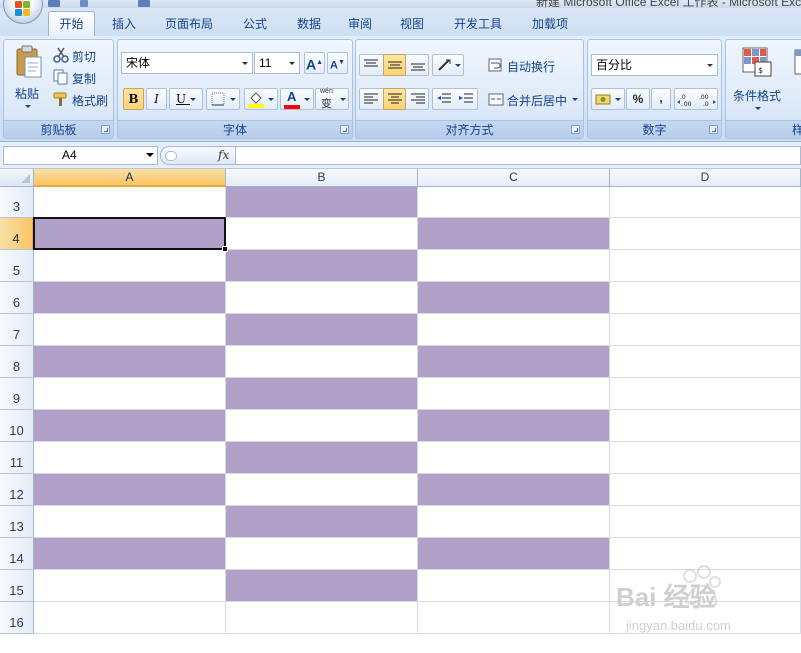 The image size is (801, 653). I want to click on cell-d4, so click(705, 234).